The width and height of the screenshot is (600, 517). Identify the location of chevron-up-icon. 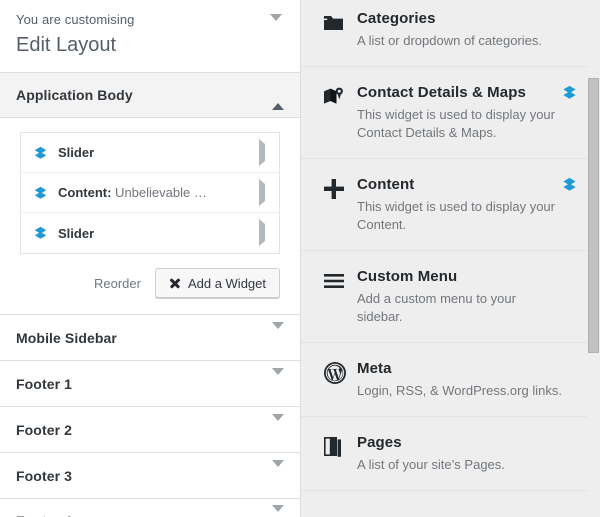
(278, 98).